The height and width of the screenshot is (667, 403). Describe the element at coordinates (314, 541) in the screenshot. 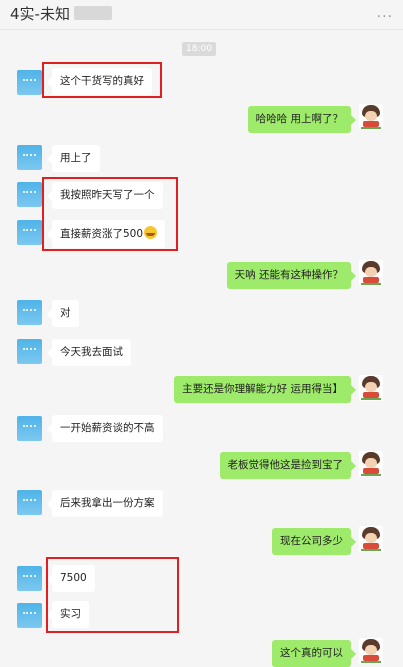

I see `message-bubble-right: 现在公司多少` at that location.